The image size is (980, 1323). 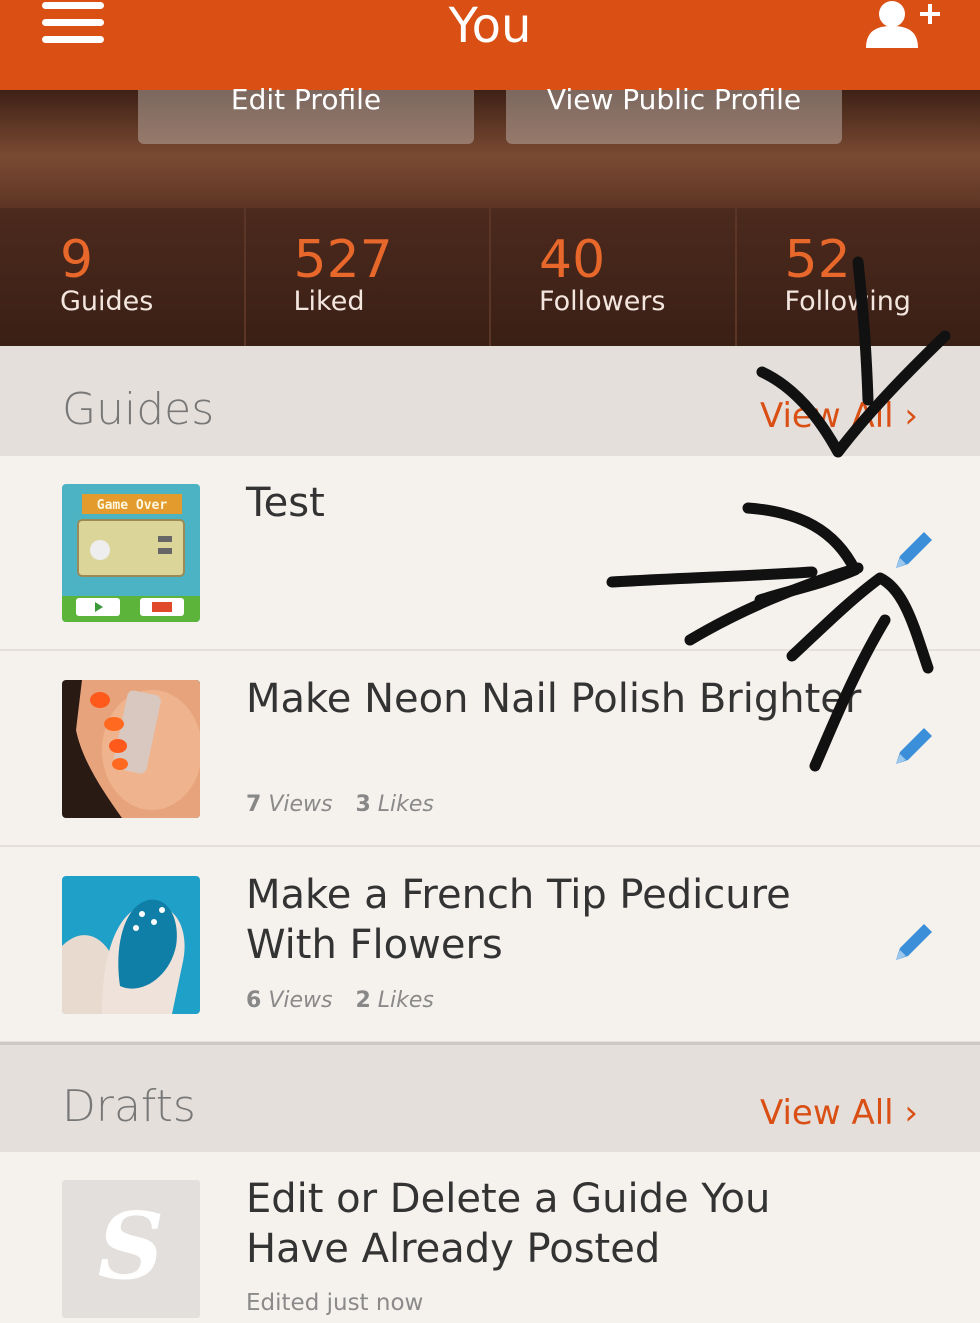 What do you see at coordinates (490, 401) in the screenshot?
I see `guides-section-header: Guides View All ›` at bounding box center [490, 401].